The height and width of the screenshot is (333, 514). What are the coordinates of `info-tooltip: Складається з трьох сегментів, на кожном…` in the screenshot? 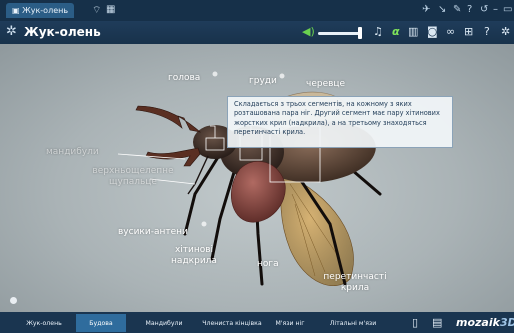 It's located at (340, 122).